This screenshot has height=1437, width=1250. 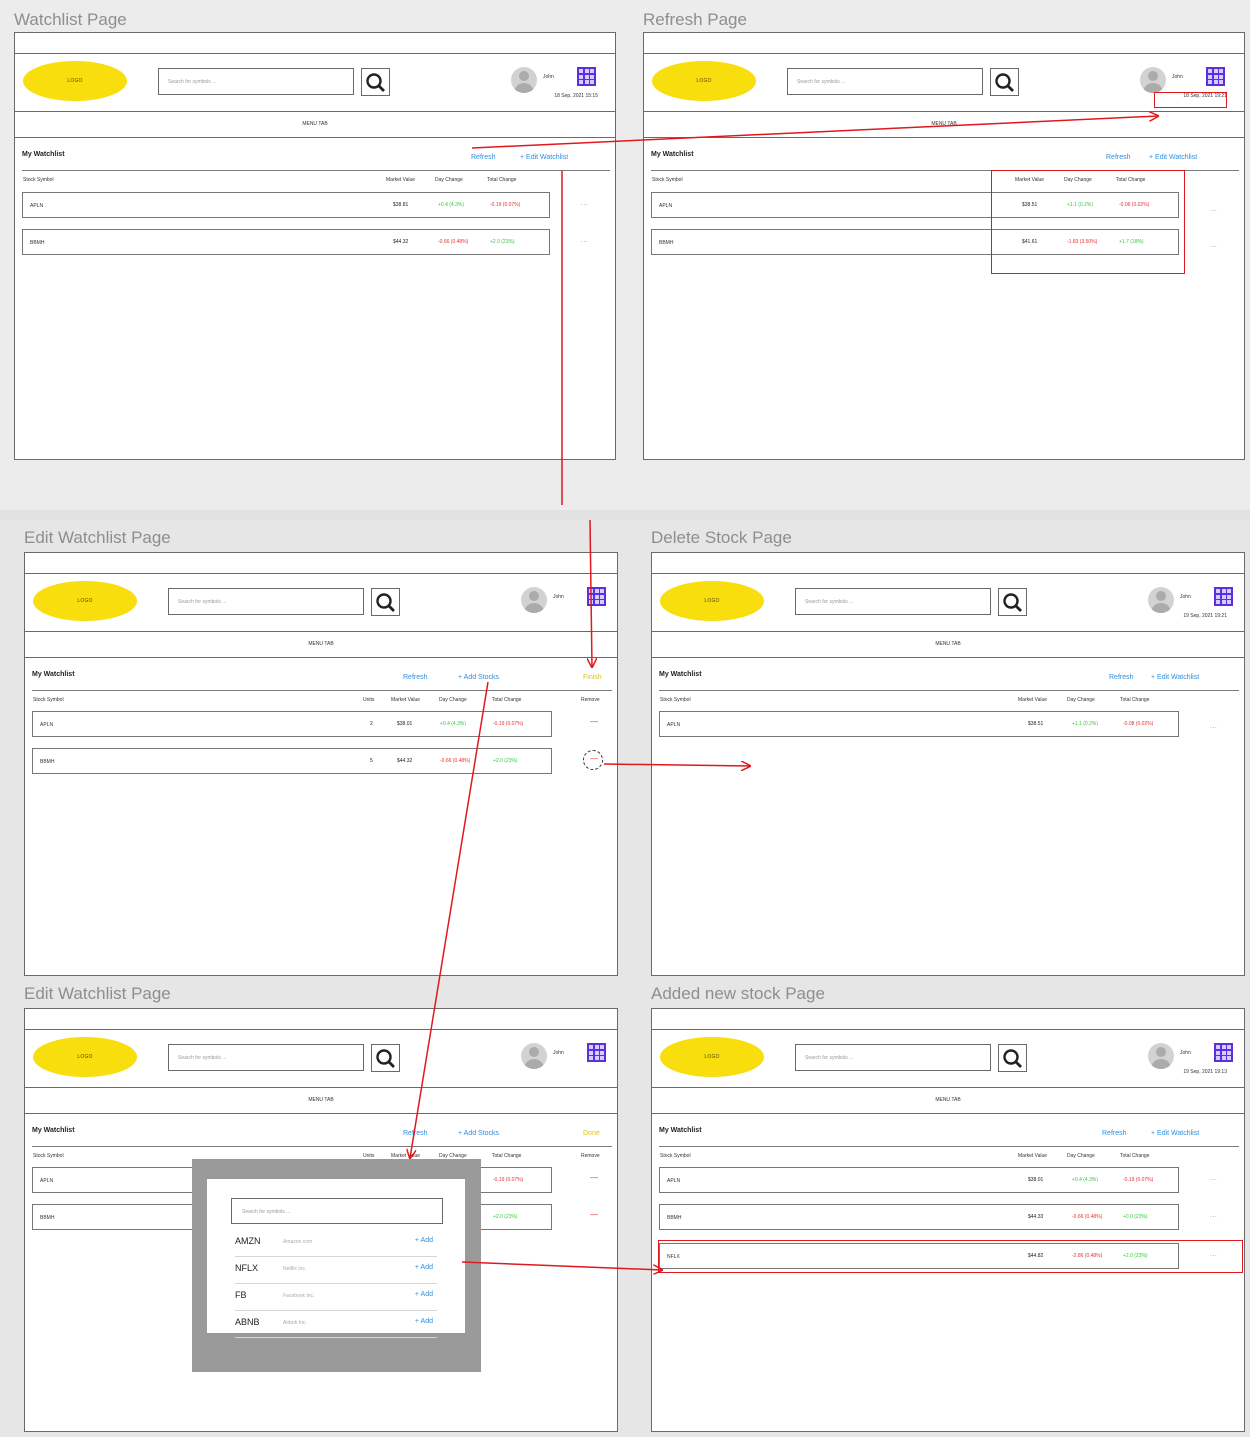 What do you see at coordinates (1135, 1217) in the screenshot?
I see `row-total-change: +0.0 (23%)` at bounding box center [1135, 1217].